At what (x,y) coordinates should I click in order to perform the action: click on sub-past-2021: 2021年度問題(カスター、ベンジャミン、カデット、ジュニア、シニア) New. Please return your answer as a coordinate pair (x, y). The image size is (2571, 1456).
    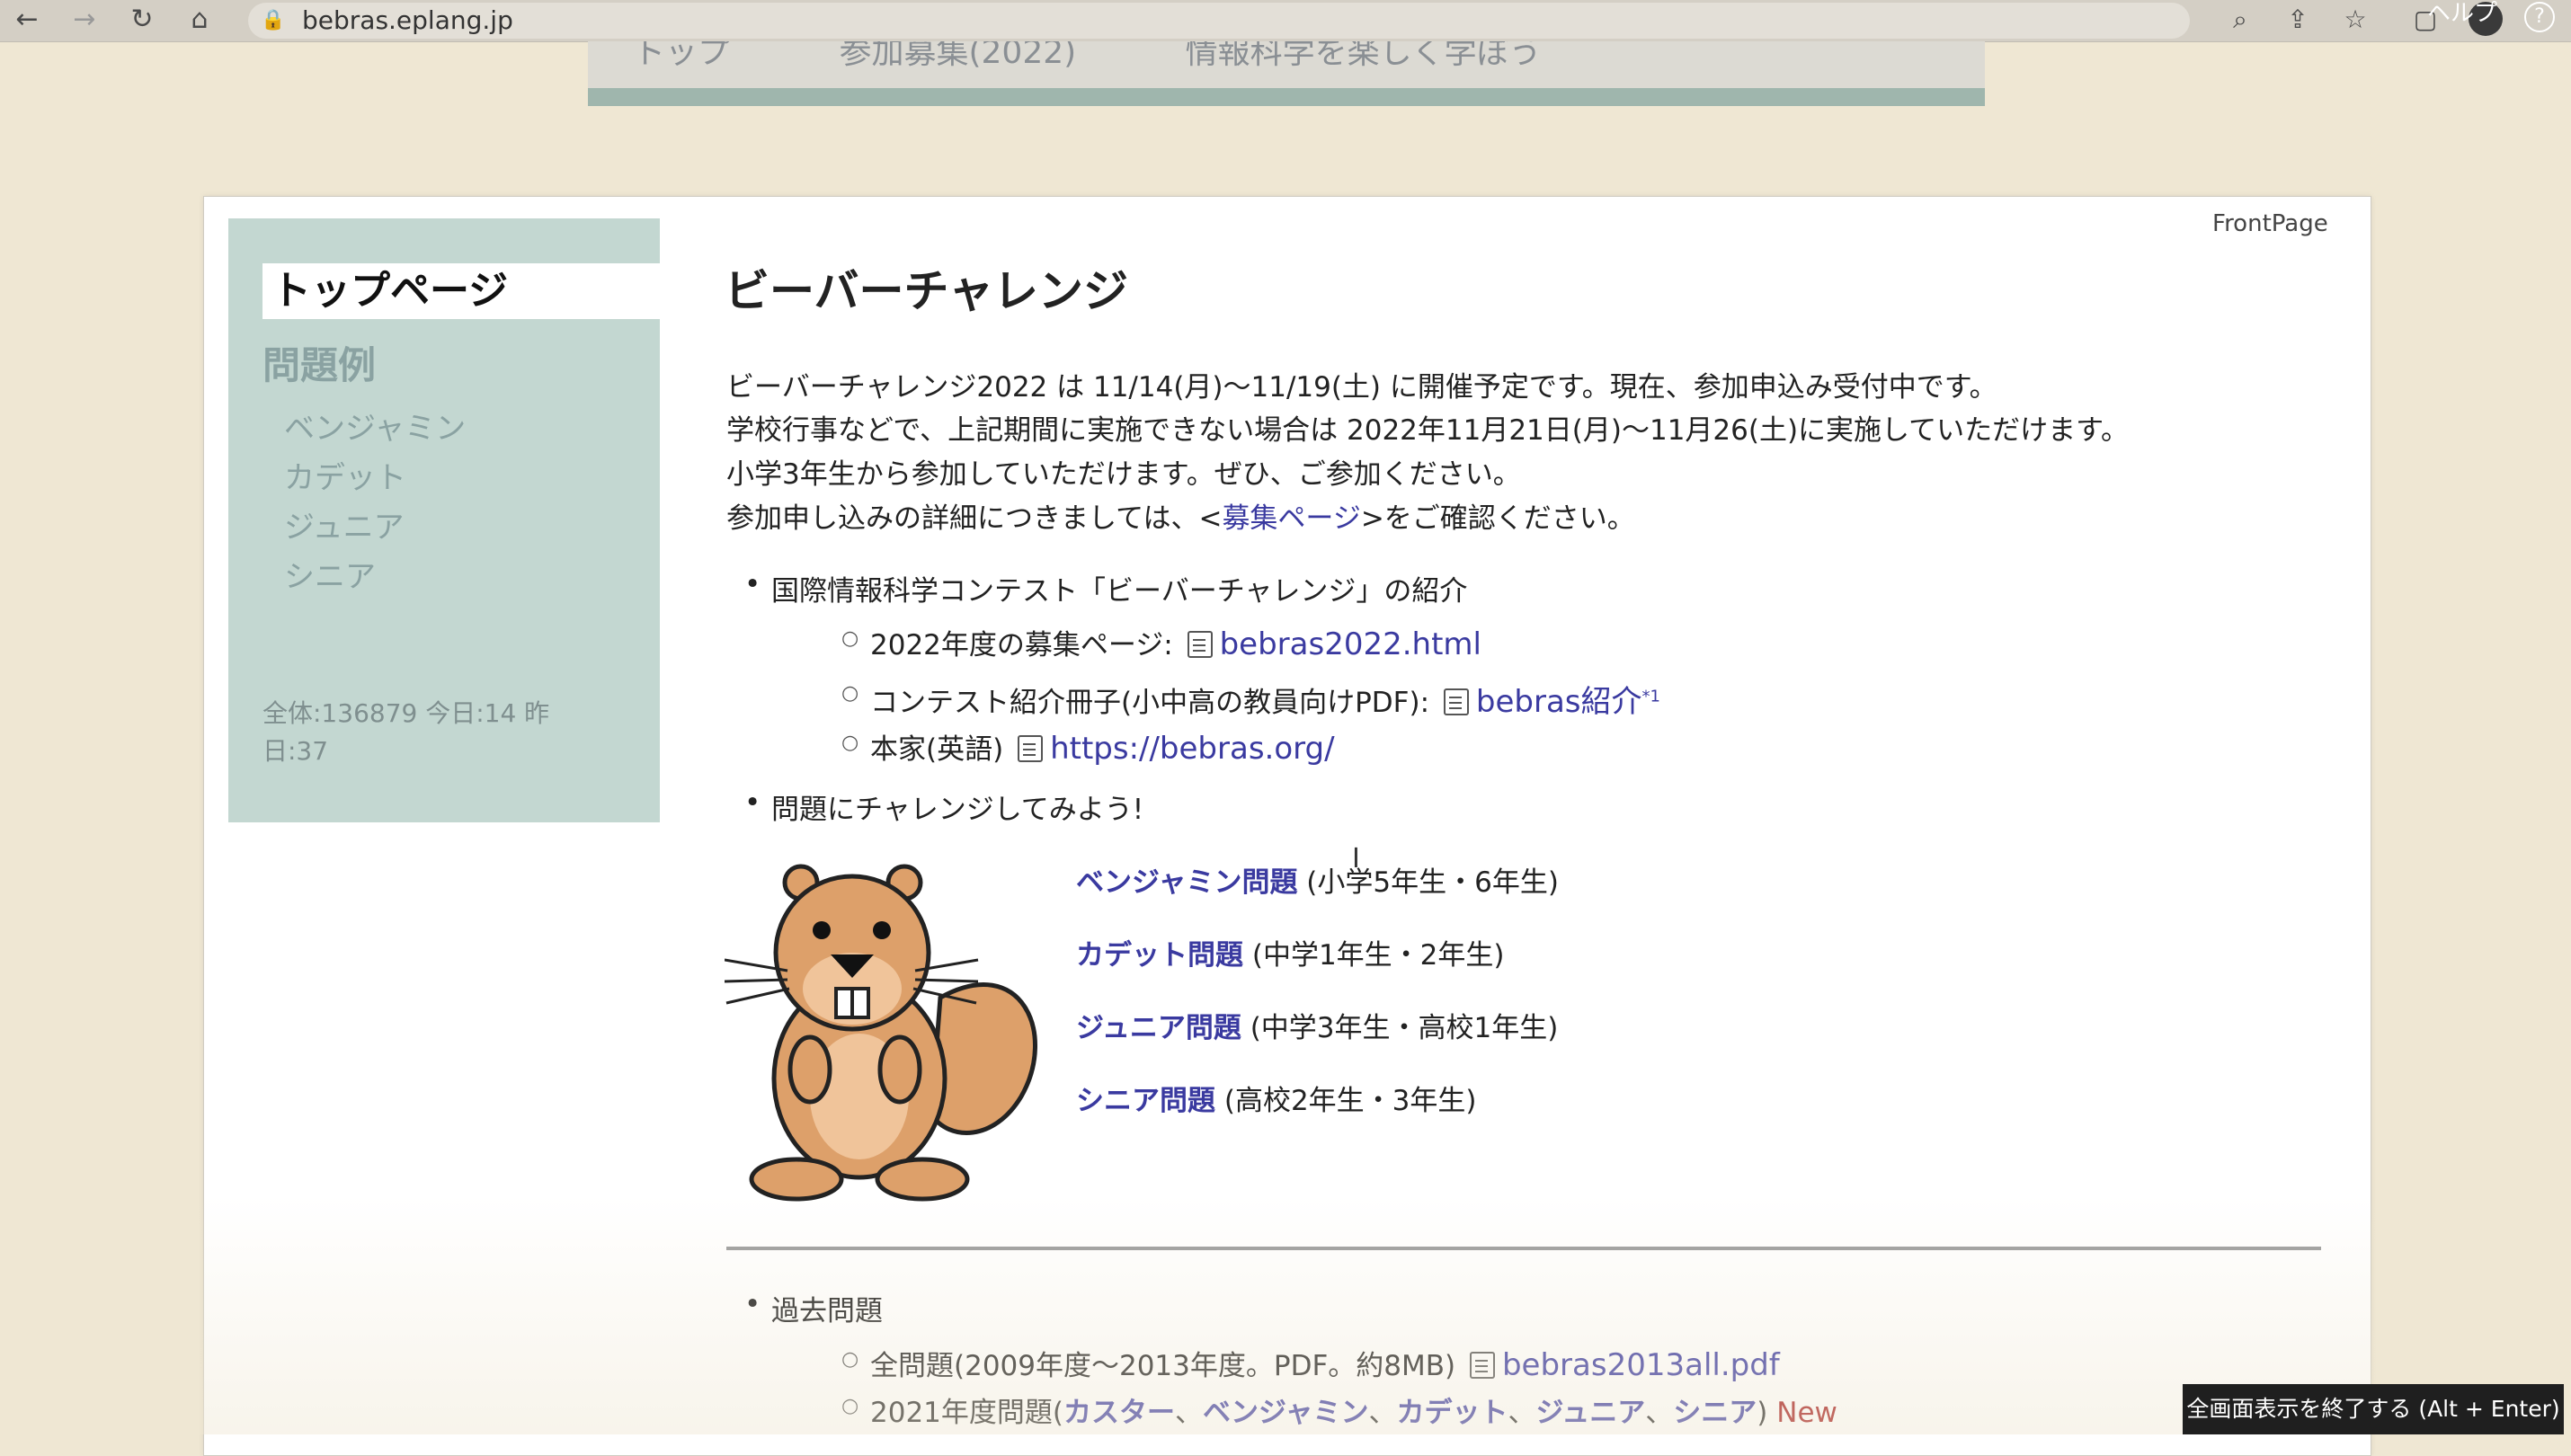
    Looking at the image, I should click on (1339, 1409).